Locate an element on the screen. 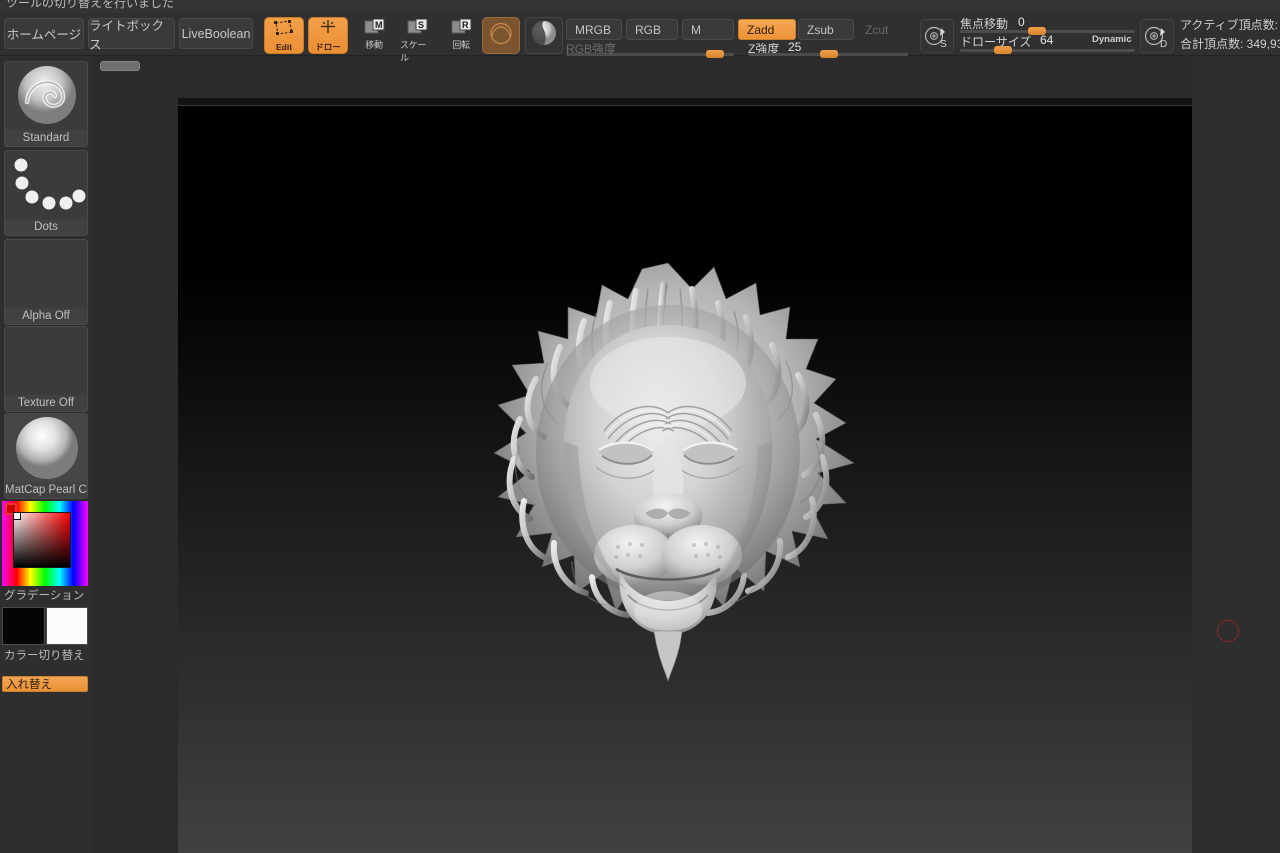 The image size is (1280, 853). home-button: ホームページ is located at coordinates (44, 33).